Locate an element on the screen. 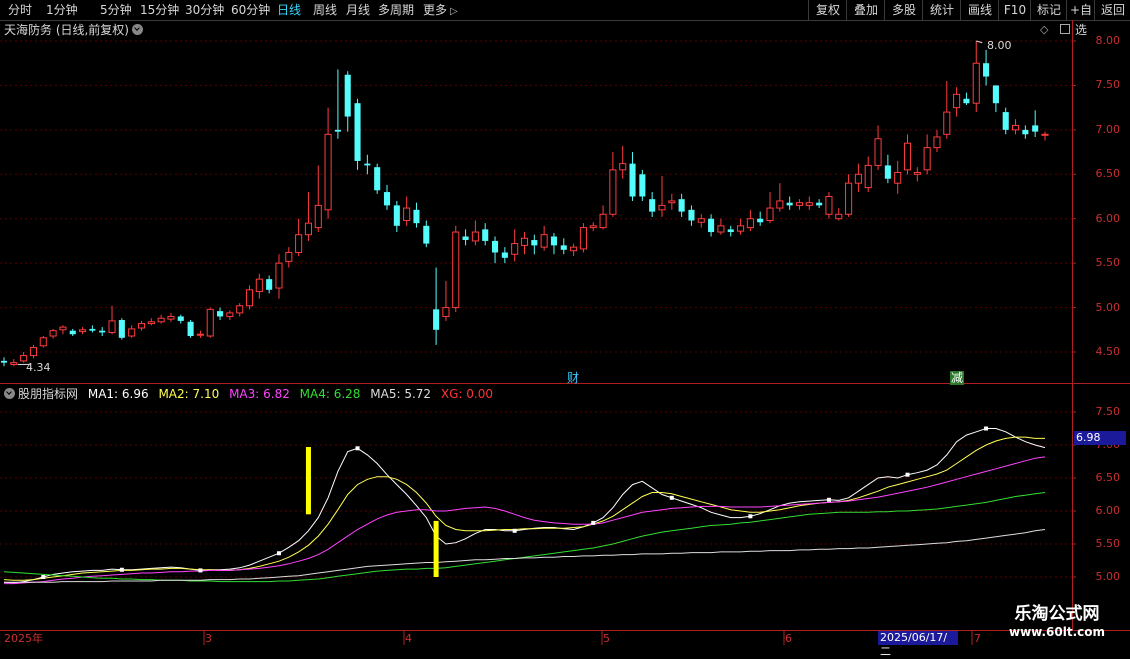 The image size is (1130, 659). price-axis-label: 8.00 is located at coordinates (1108, 40).